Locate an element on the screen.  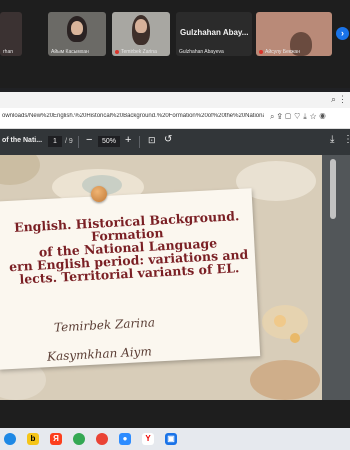
zoom-in-icon: + is located at coordinates (128, 140).